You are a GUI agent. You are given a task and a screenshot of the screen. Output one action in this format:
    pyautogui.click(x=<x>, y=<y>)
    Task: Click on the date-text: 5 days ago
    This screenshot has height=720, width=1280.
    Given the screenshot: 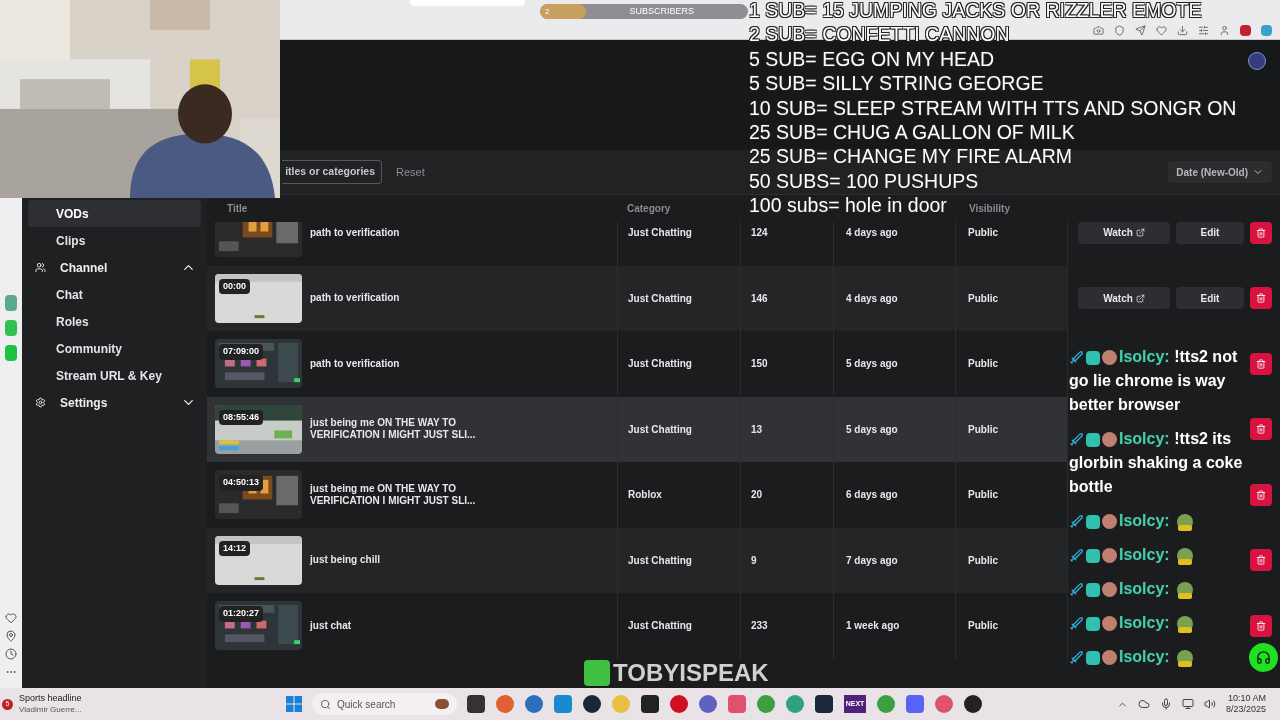 What is the action you would take?
    pyautogui.click(x=872, y=364)
    